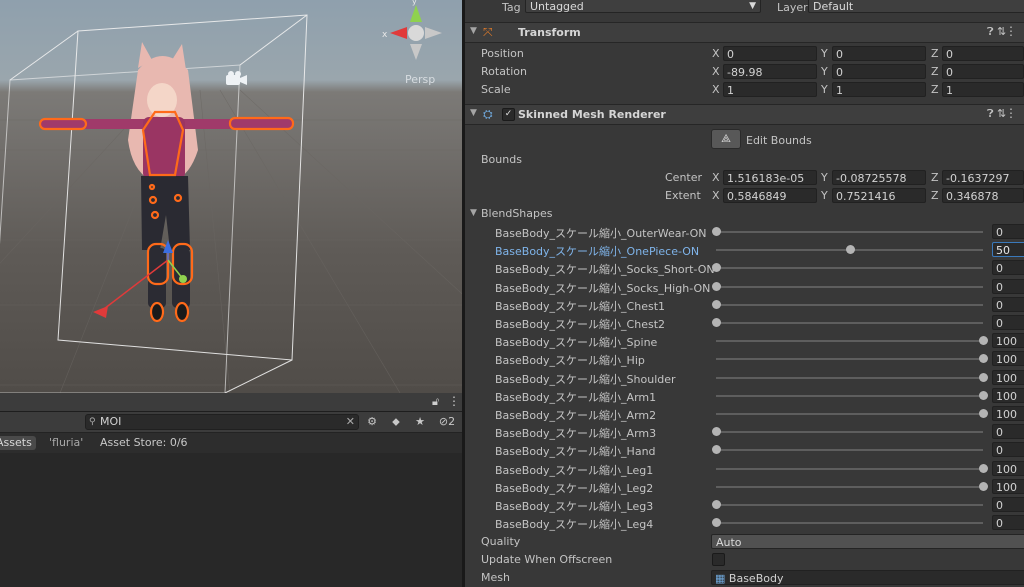  I want to click on transform-header: ▼ ⤧ Transform ❓︎ ⇅ ⋮, so click(744, 32).